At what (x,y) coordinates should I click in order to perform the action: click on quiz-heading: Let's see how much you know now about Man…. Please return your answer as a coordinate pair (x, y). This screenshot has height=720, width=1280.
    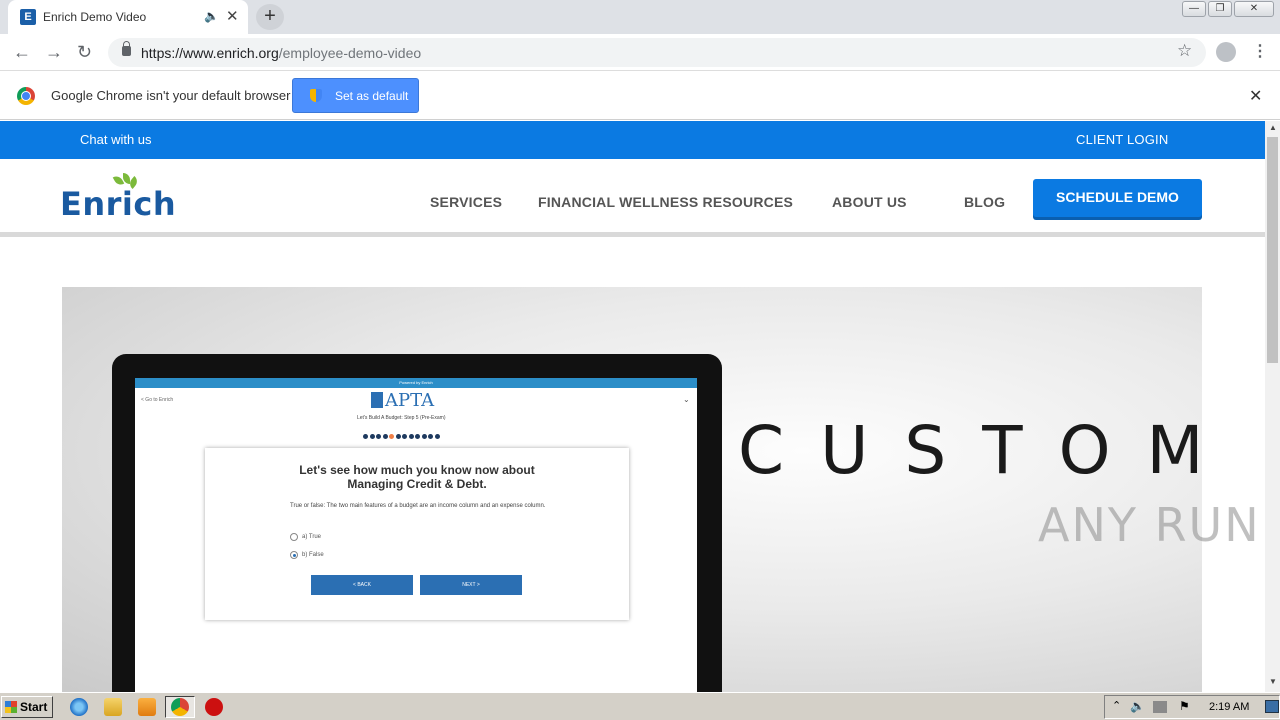
    Looking at the image, I should click on (417, 477).